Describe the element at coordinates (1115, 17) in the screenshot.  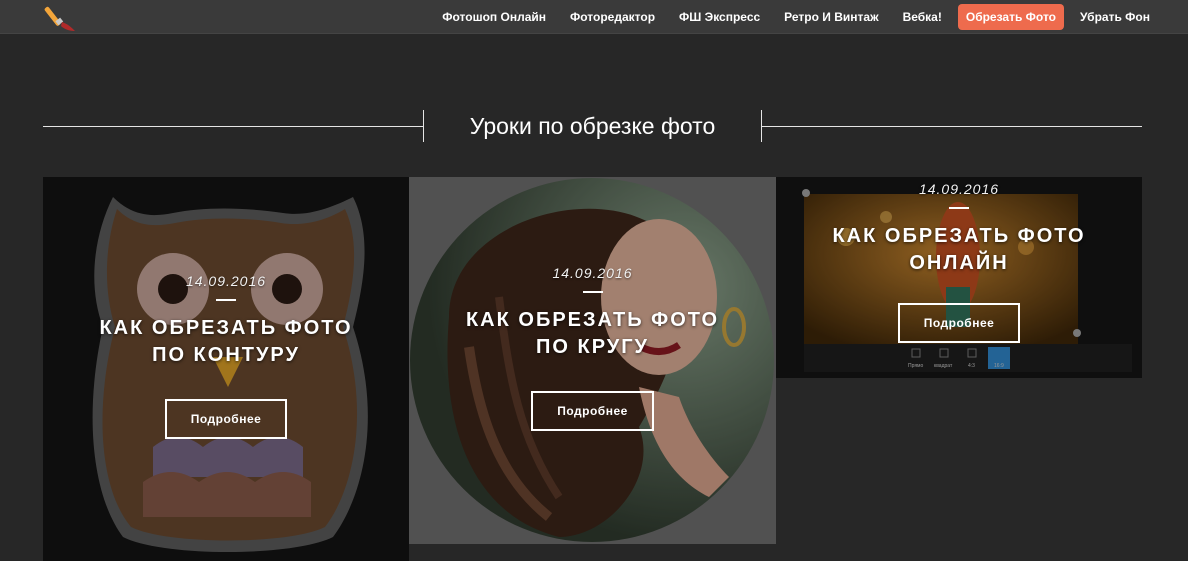
I see `nav-item-remove-background: Убрать Фон` at that location.